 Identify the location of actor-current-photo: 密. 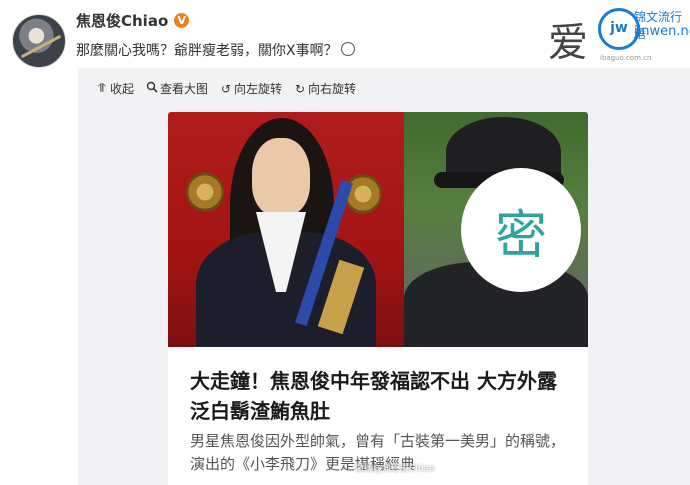
(496, 229).